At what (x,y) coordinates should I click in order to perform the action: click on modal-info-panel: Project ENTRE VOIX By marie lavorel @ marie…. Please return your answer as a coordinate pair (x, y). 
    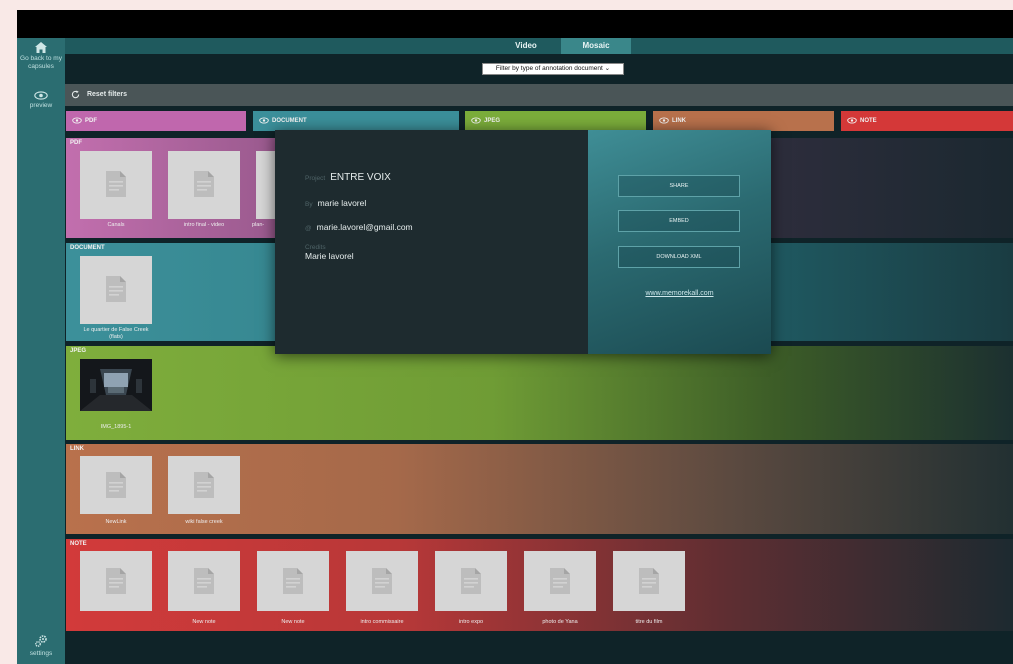
    Looking at the image, I should click on (431, 242).